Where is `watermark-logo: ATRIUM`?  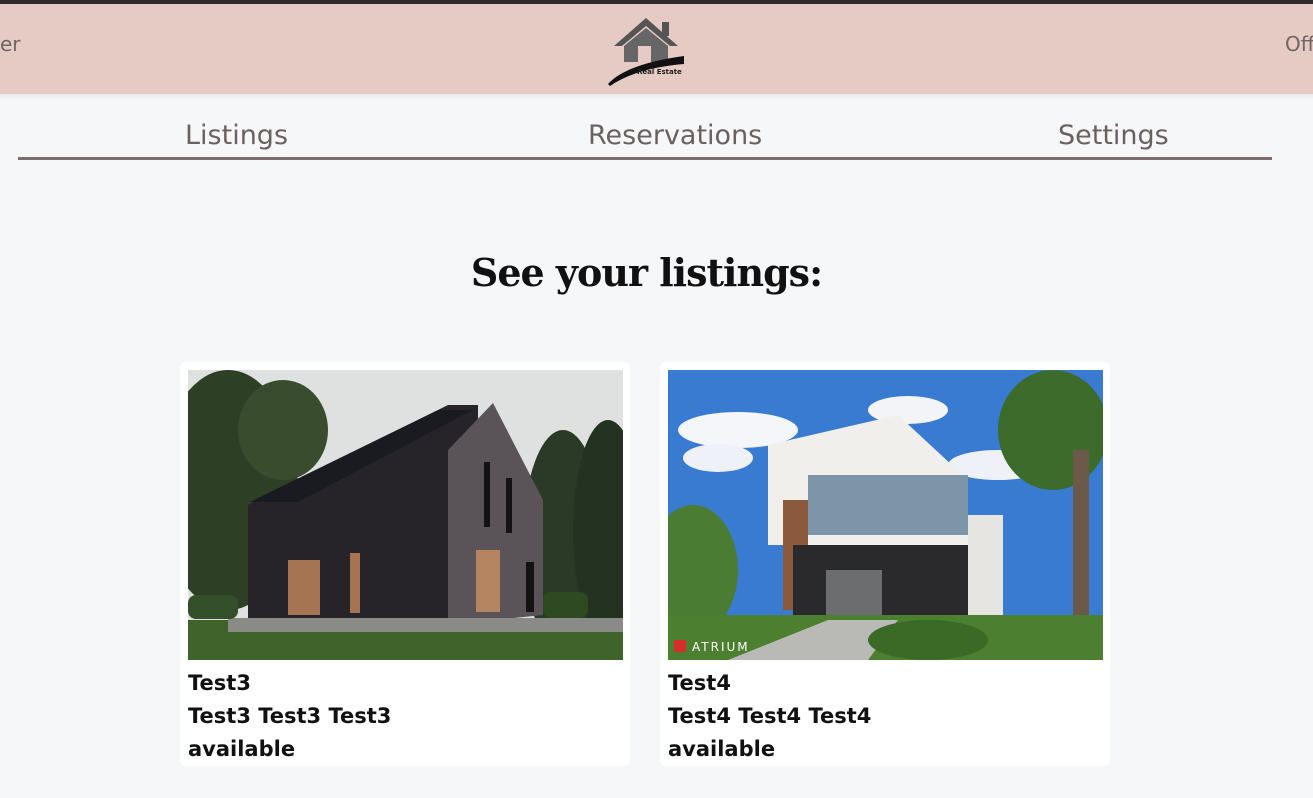
watermark-logo: ATRIUM is located at coordinates (721, 647).